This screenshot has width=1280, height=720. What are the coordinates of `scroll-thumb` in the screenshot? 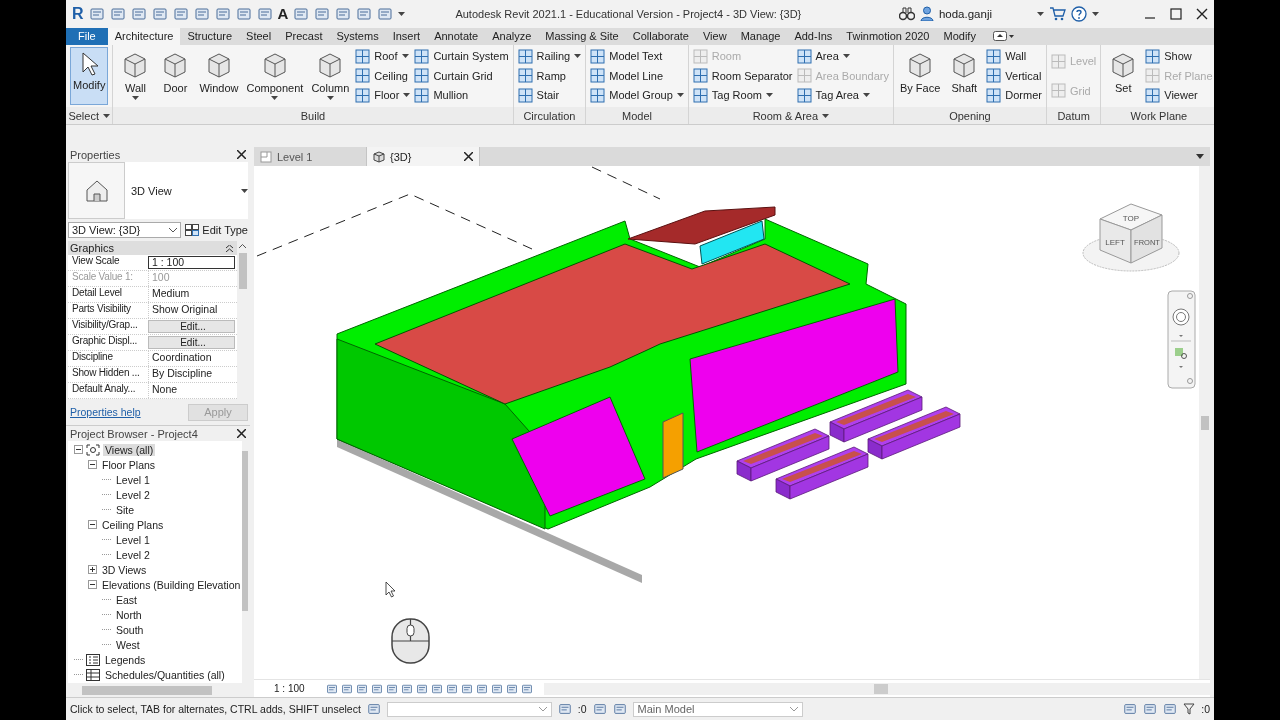 It's located at (242, 271).